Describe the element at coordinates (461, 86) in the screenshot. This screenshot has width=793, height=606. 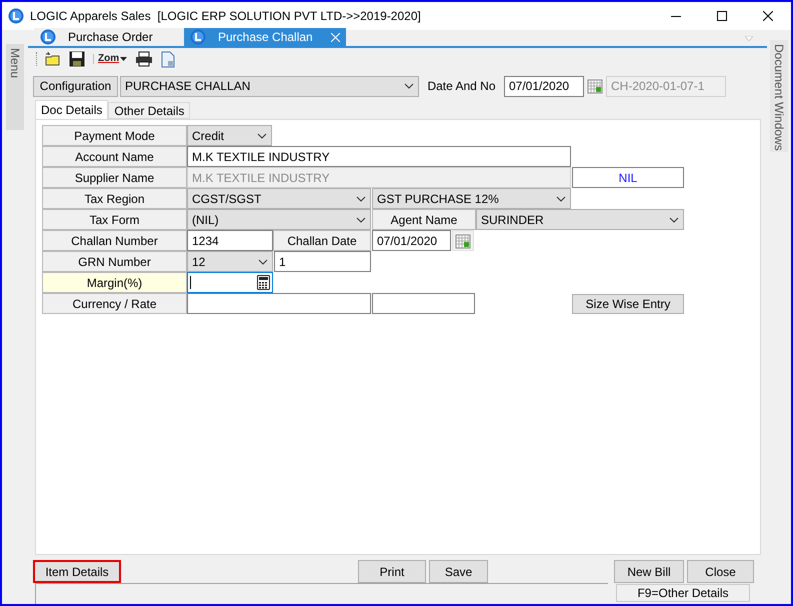
I see `date-and-no-label: Date And No` at that location.